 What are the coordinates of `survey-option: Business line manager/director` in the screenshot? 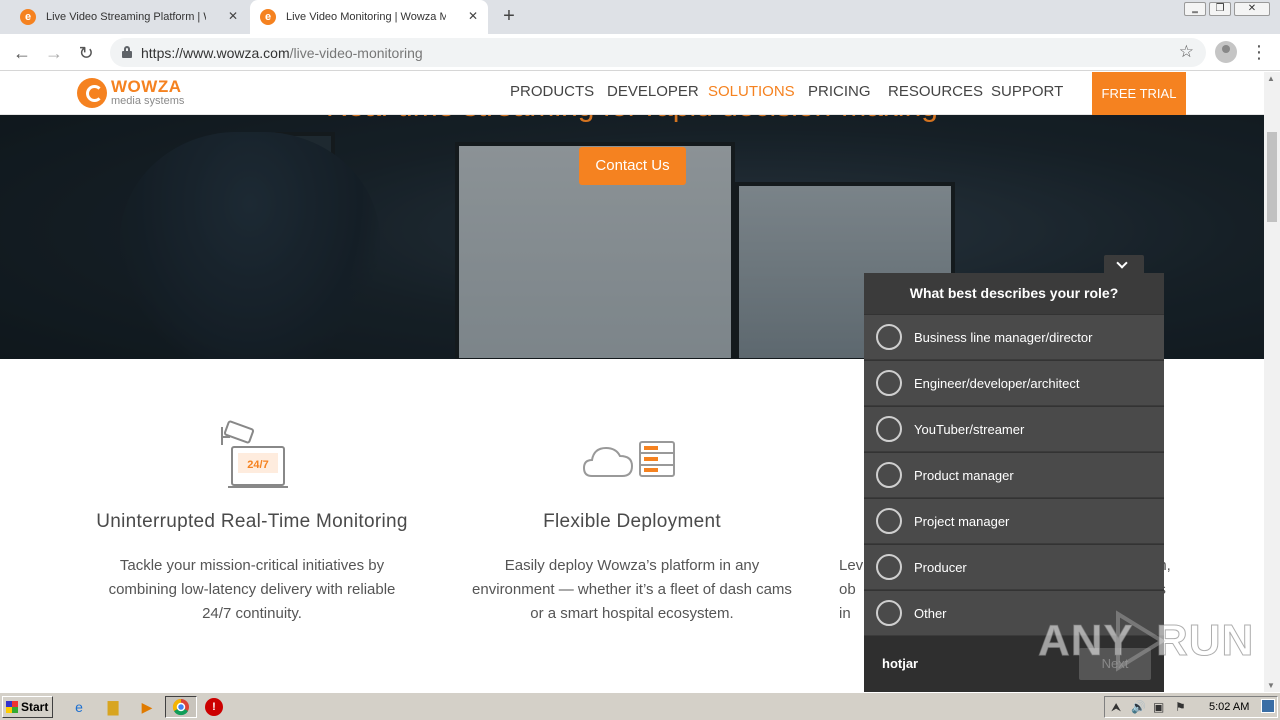 It's located at (1014, 336).